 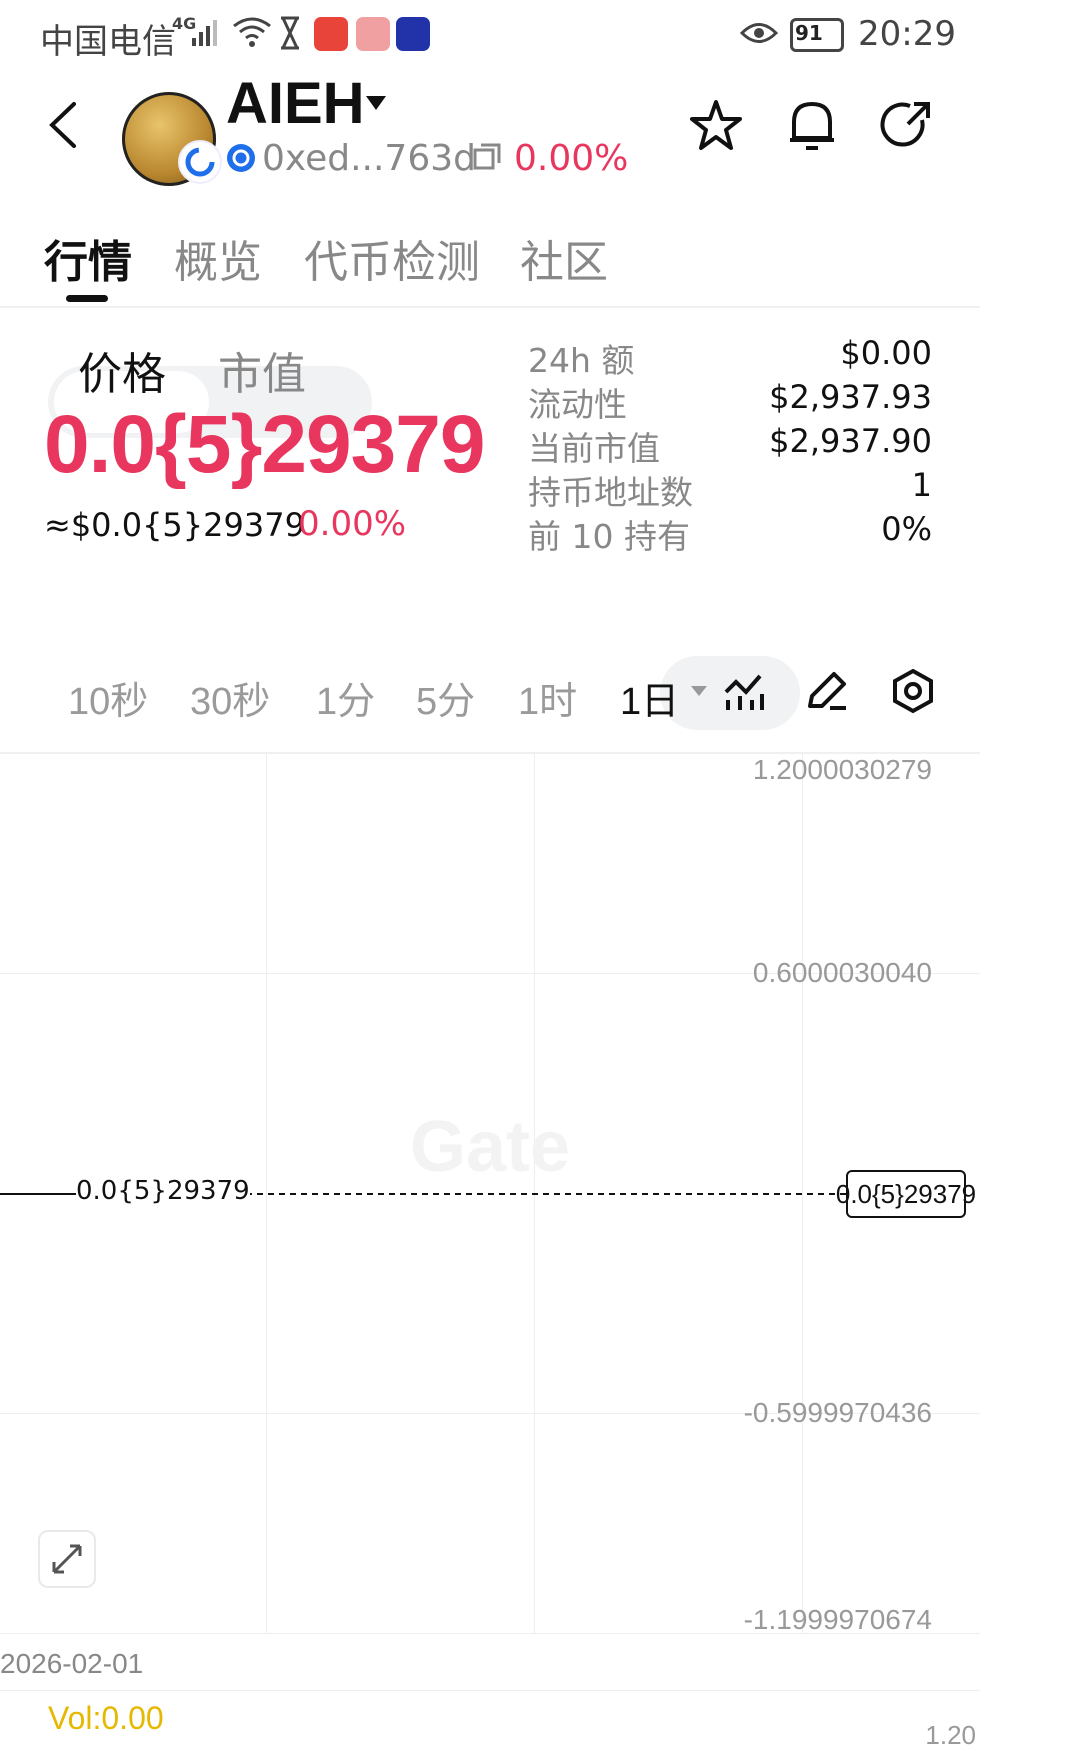 I want to click on chain-icon, so click(x=241, y=158).